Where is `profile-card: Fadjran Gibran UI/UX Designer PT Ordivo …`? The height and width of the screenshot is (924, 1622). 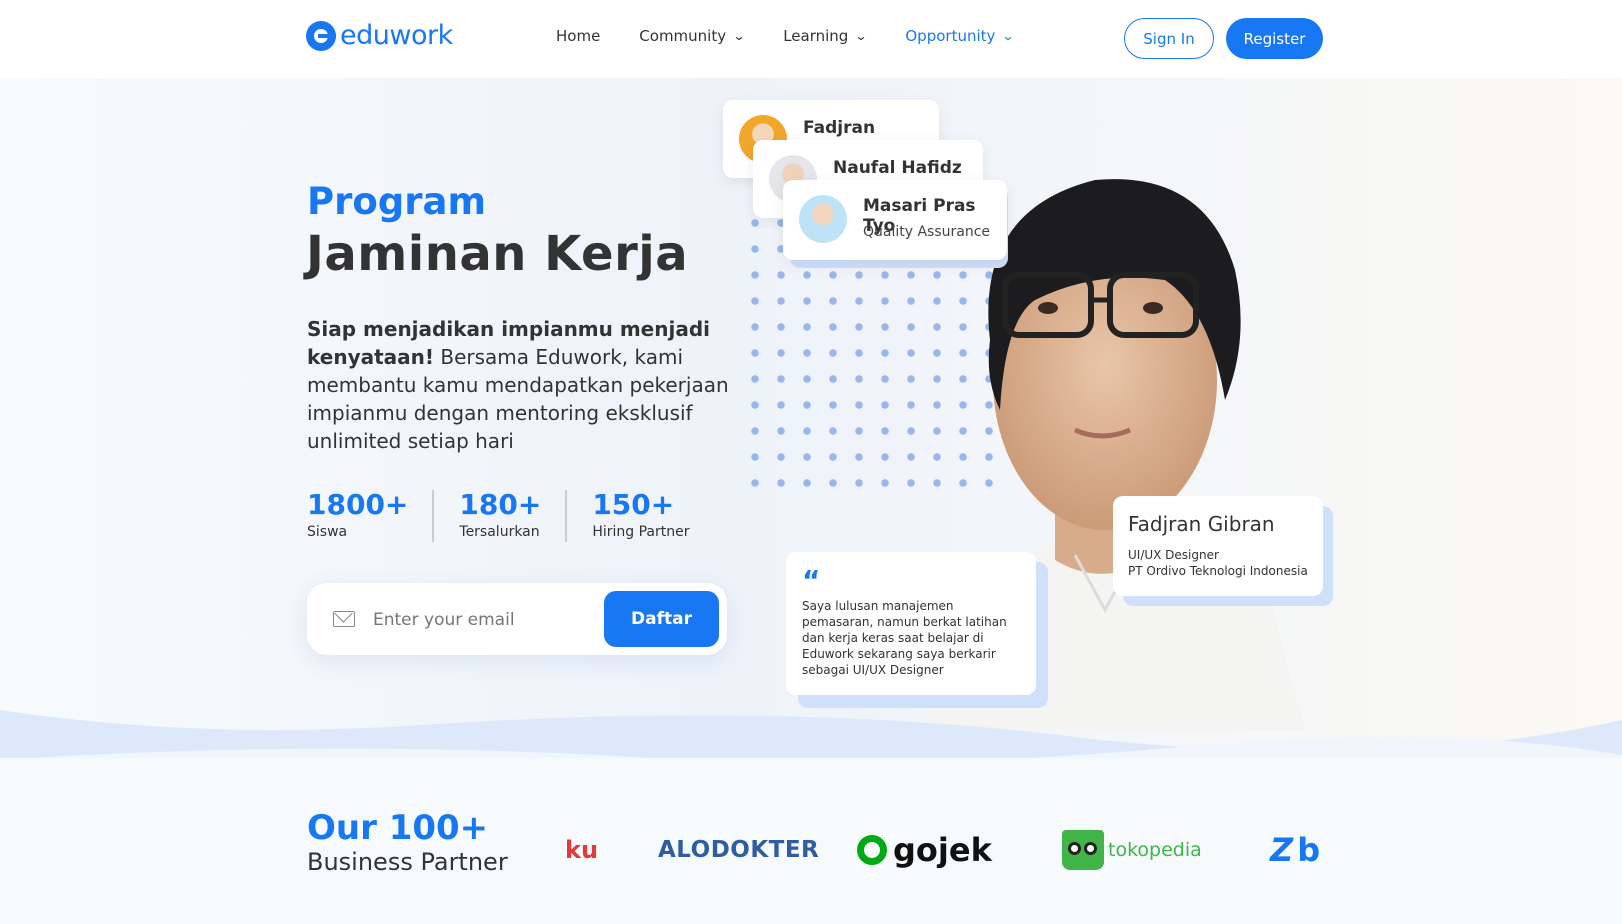 profile-card: Fadjran Gibran UI/UX Designer PT Ordivo … is located at coordinates (1218, 546).